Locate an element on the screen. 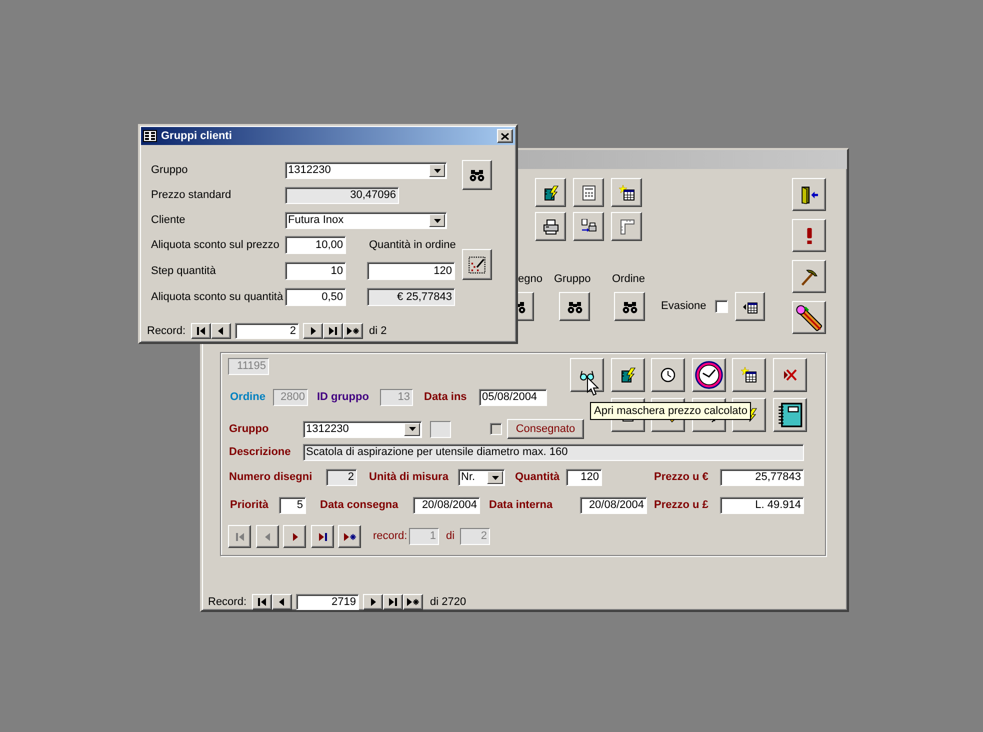 The height and width of the screenshot is (732, 983). field-label: Descrizione is located at coordinates (260, 452).